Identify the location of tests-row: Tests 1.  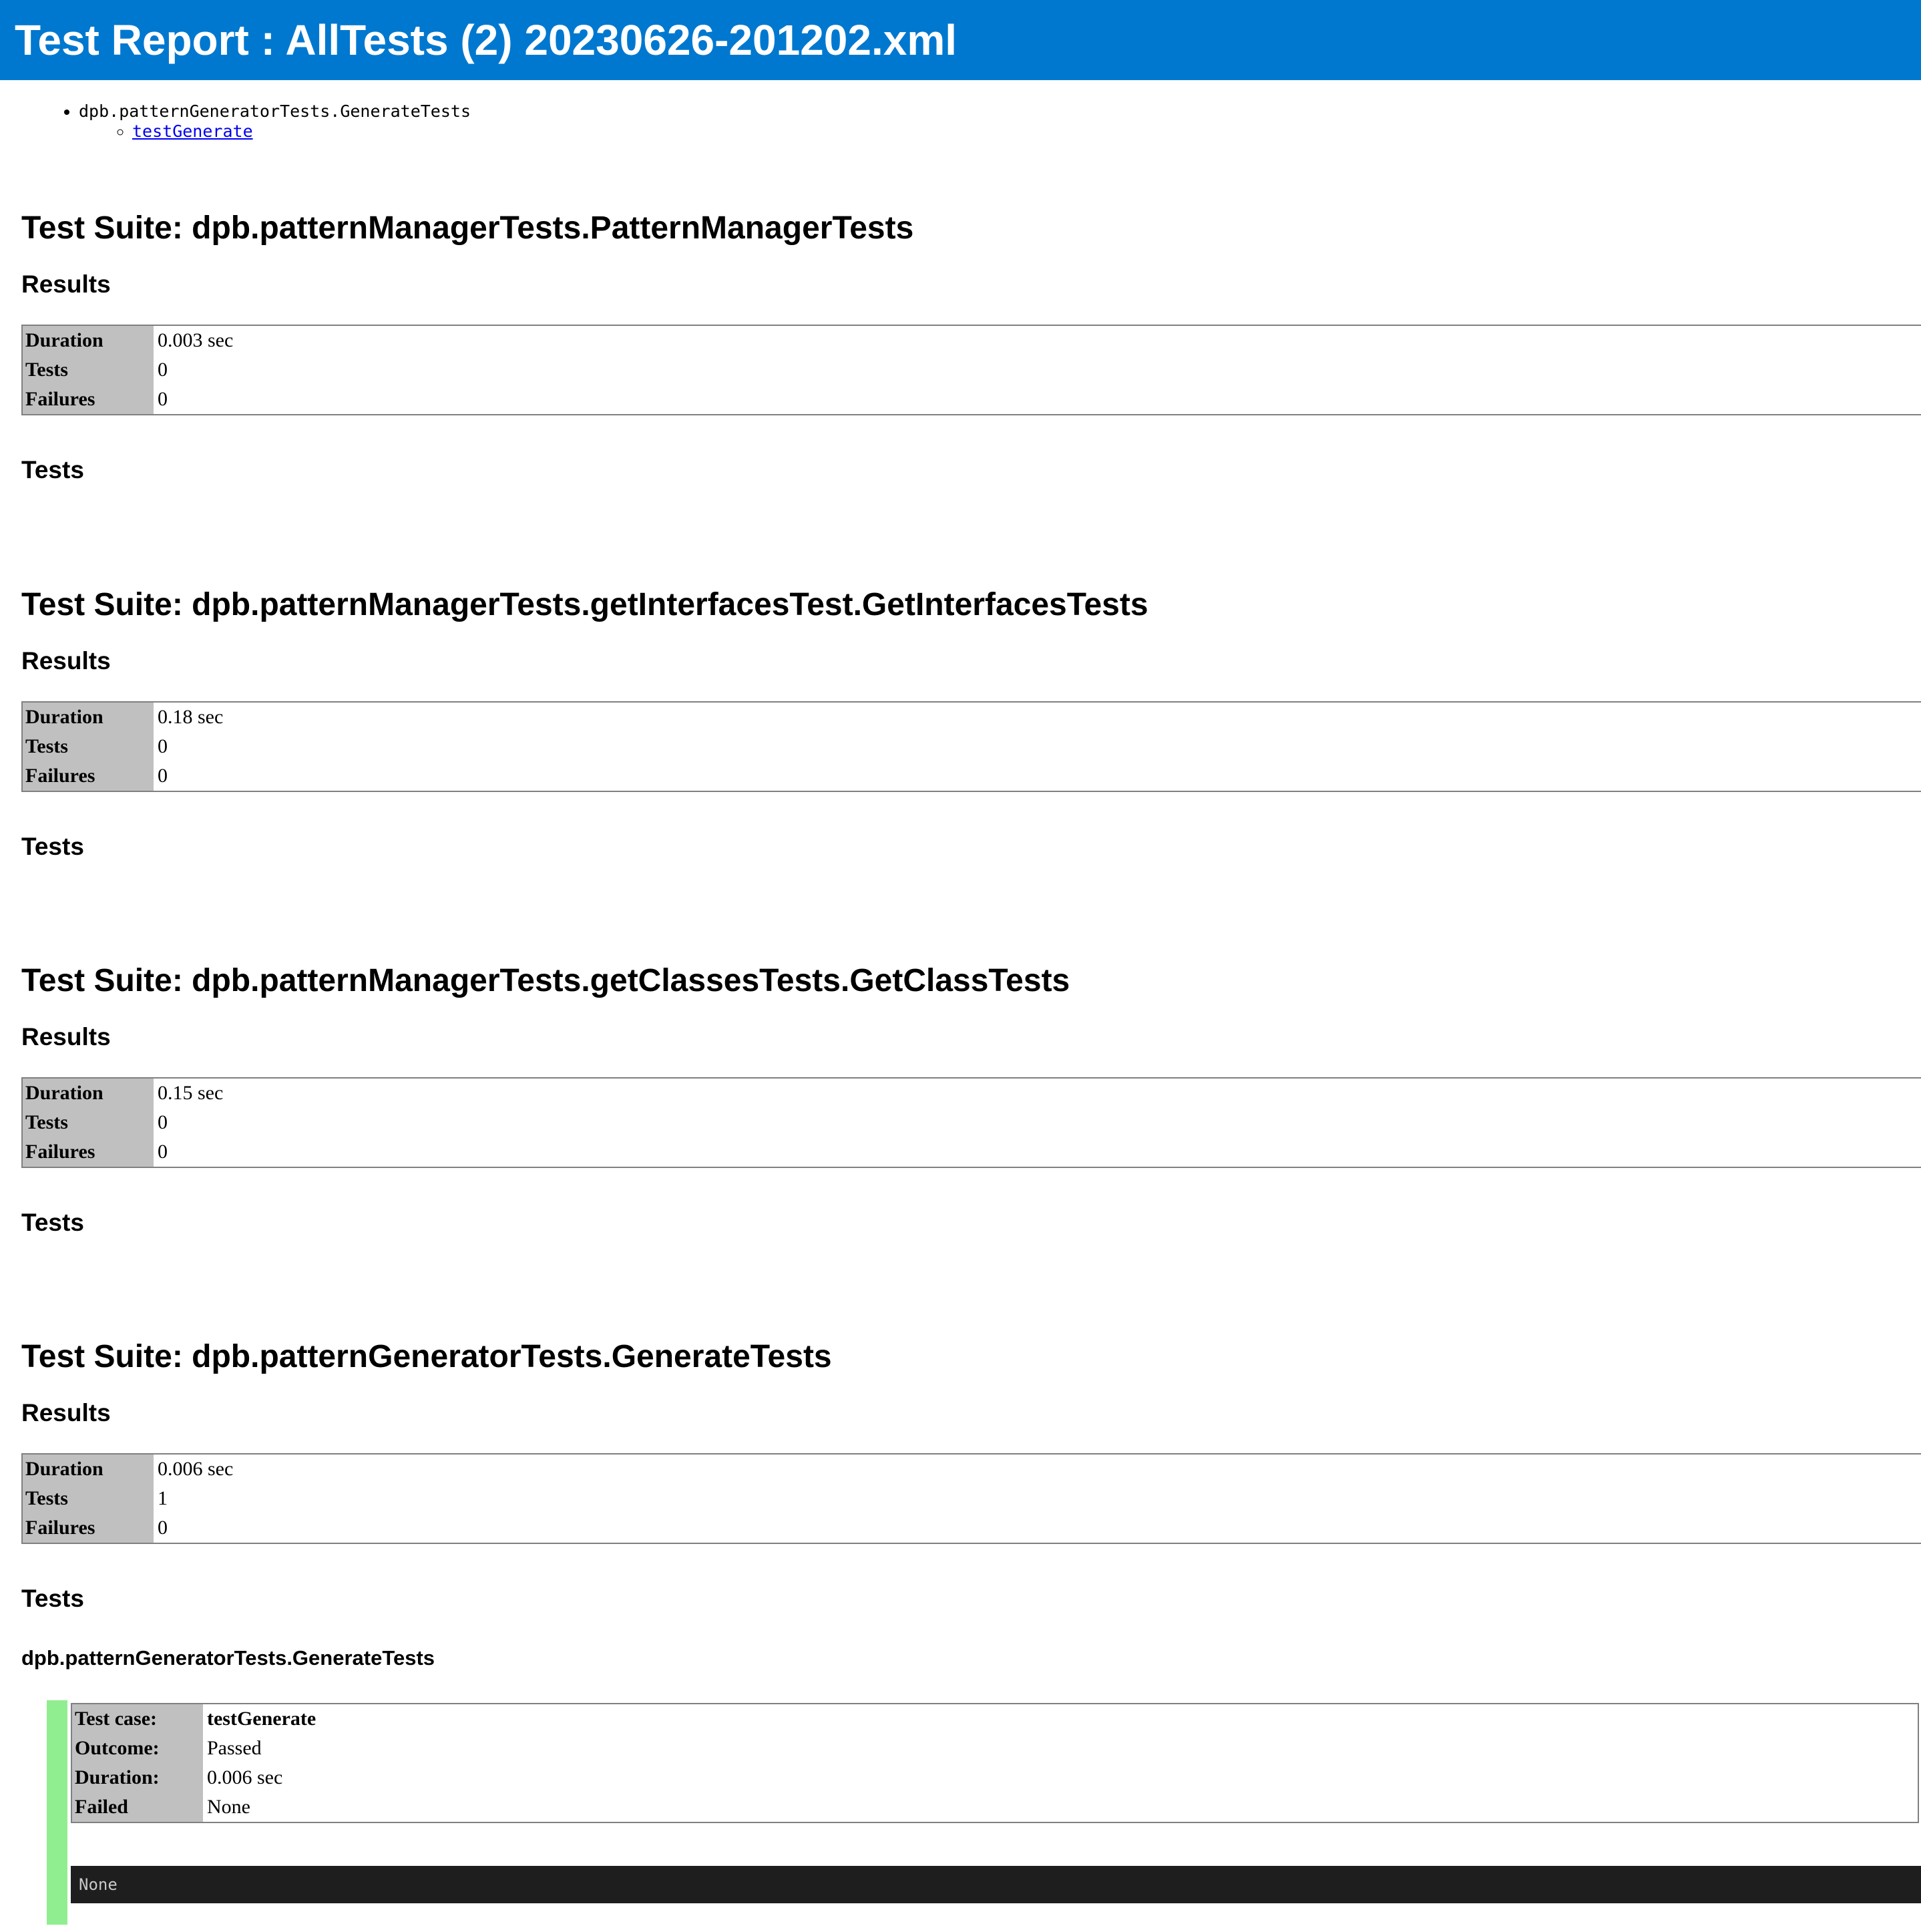
(972, 1498).